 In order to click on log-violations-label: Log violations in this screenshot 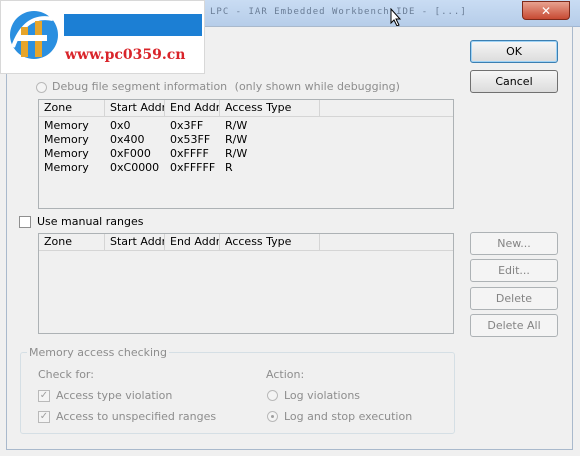, I will do `click(322, 395)`.